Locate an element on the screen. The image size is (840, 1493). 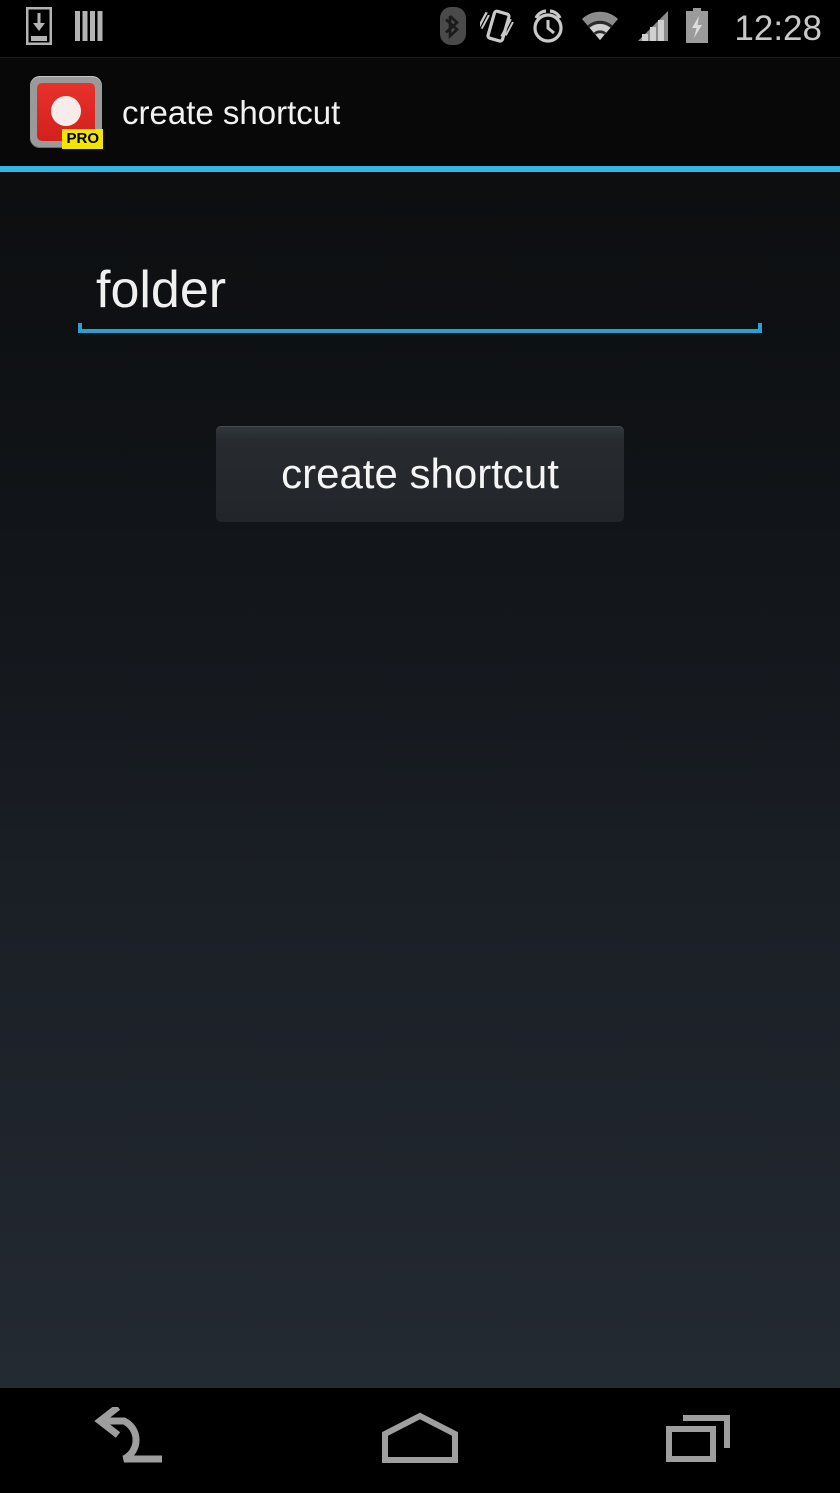
recent-apps-icon is located at coordinates (700, 1440).